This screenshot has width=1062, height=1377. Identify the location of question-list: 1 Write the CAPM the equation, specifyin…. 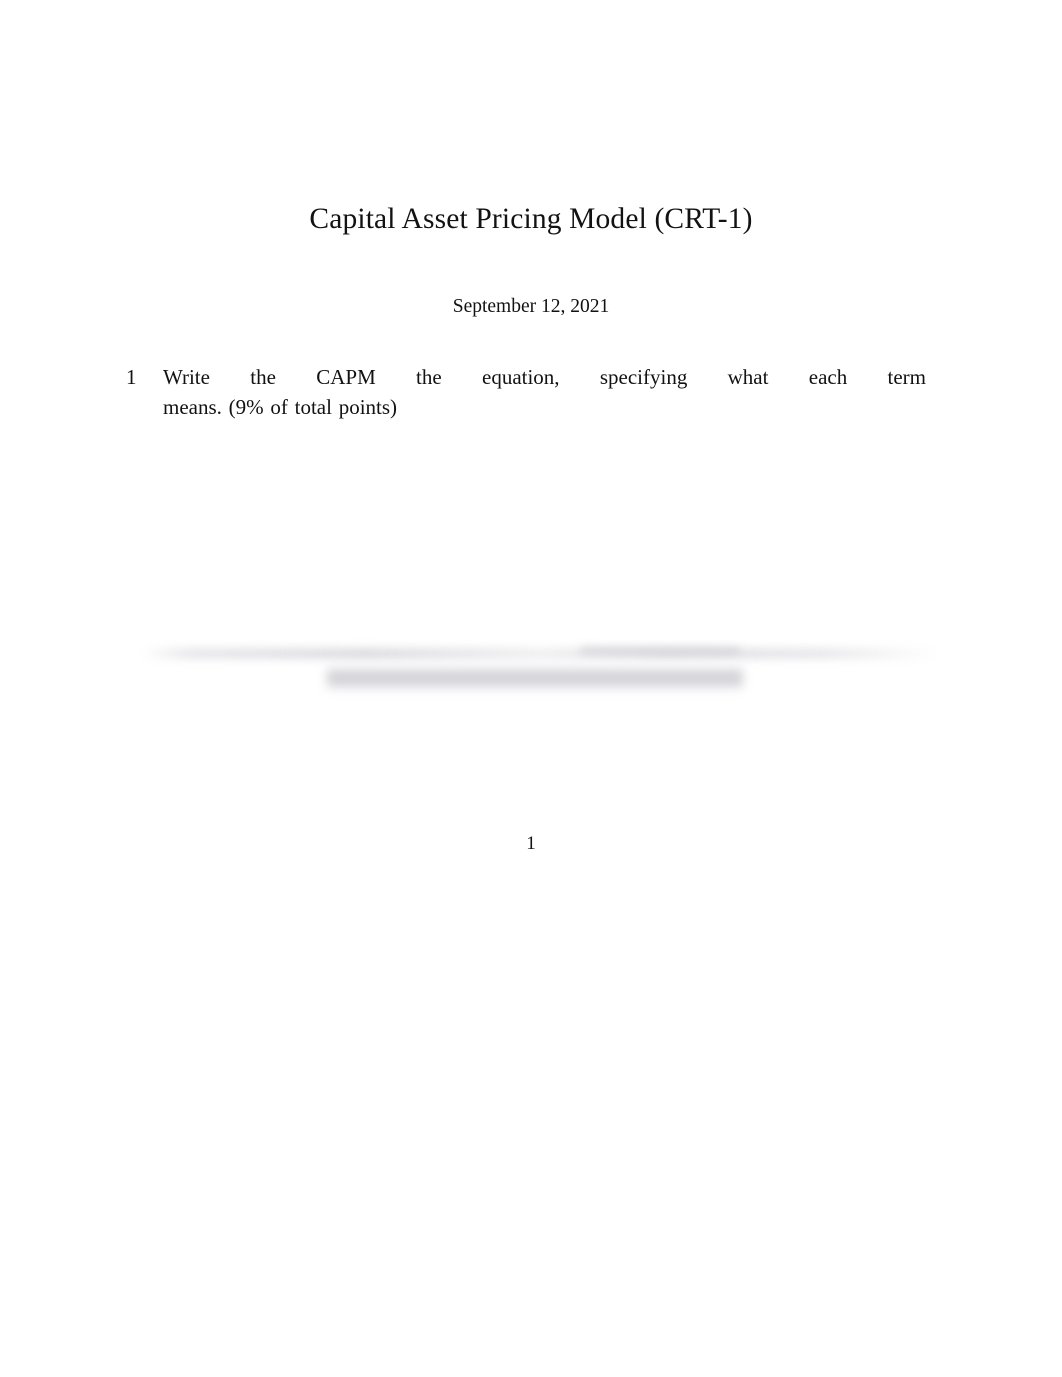
(526, 392).